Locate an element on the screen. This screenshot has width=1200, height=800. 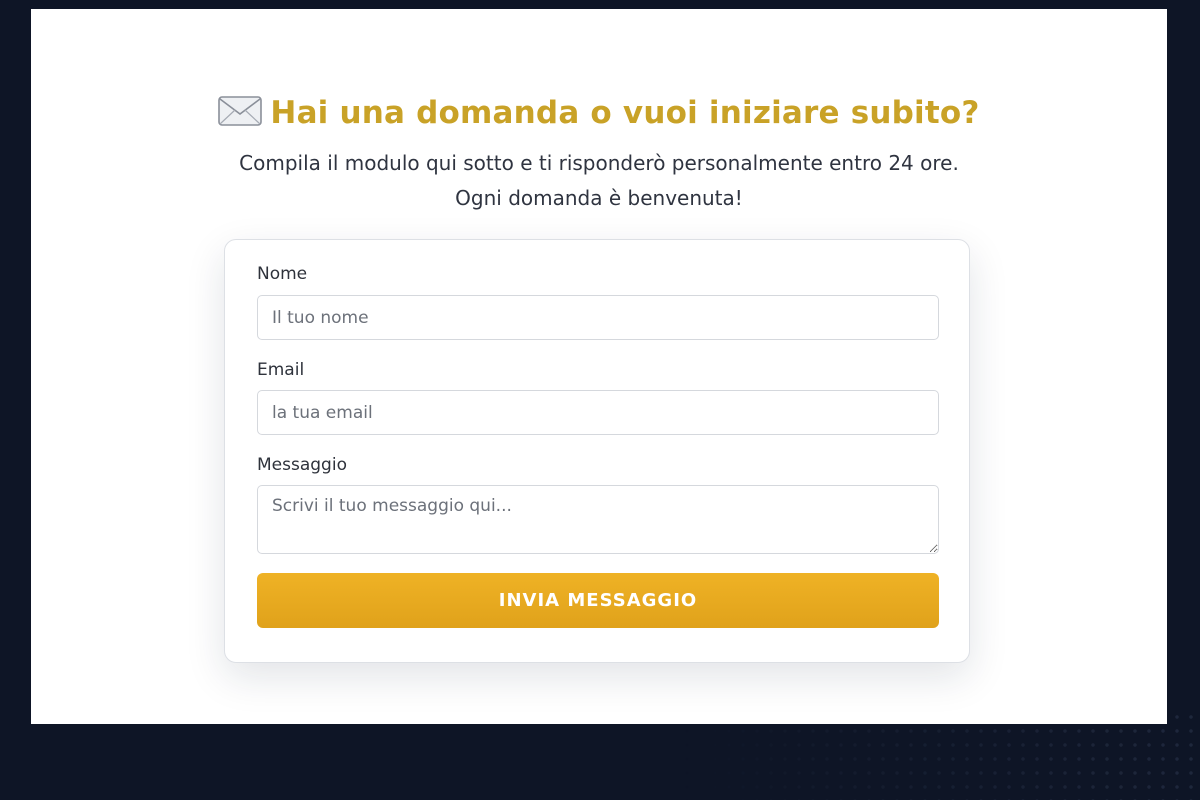
submit-button: INVIA MESSAGGIO is located at coordinates (598, 600).